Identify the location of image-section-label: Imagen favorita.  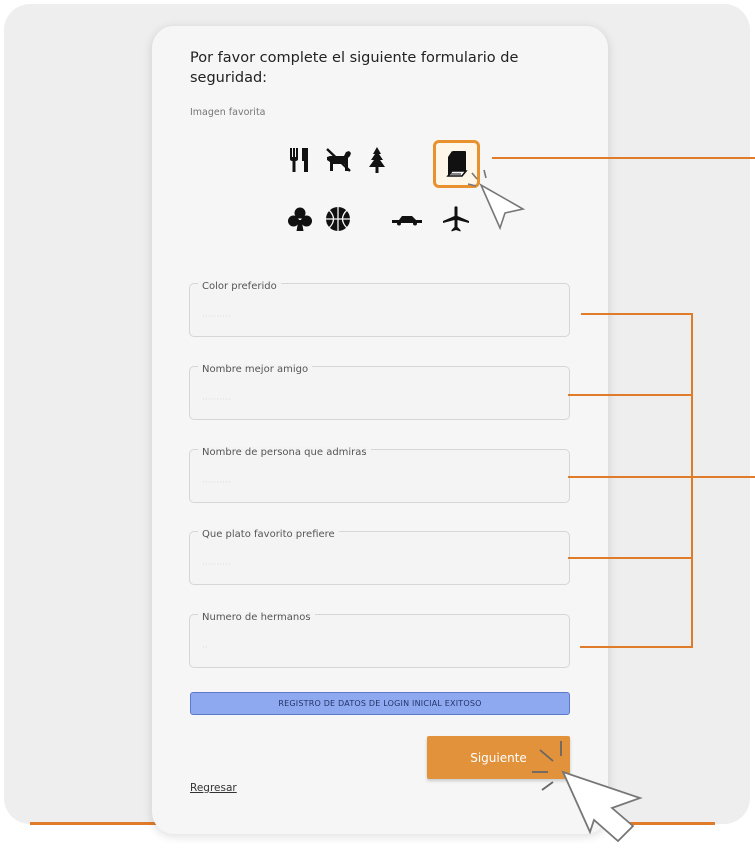
(228, 112).